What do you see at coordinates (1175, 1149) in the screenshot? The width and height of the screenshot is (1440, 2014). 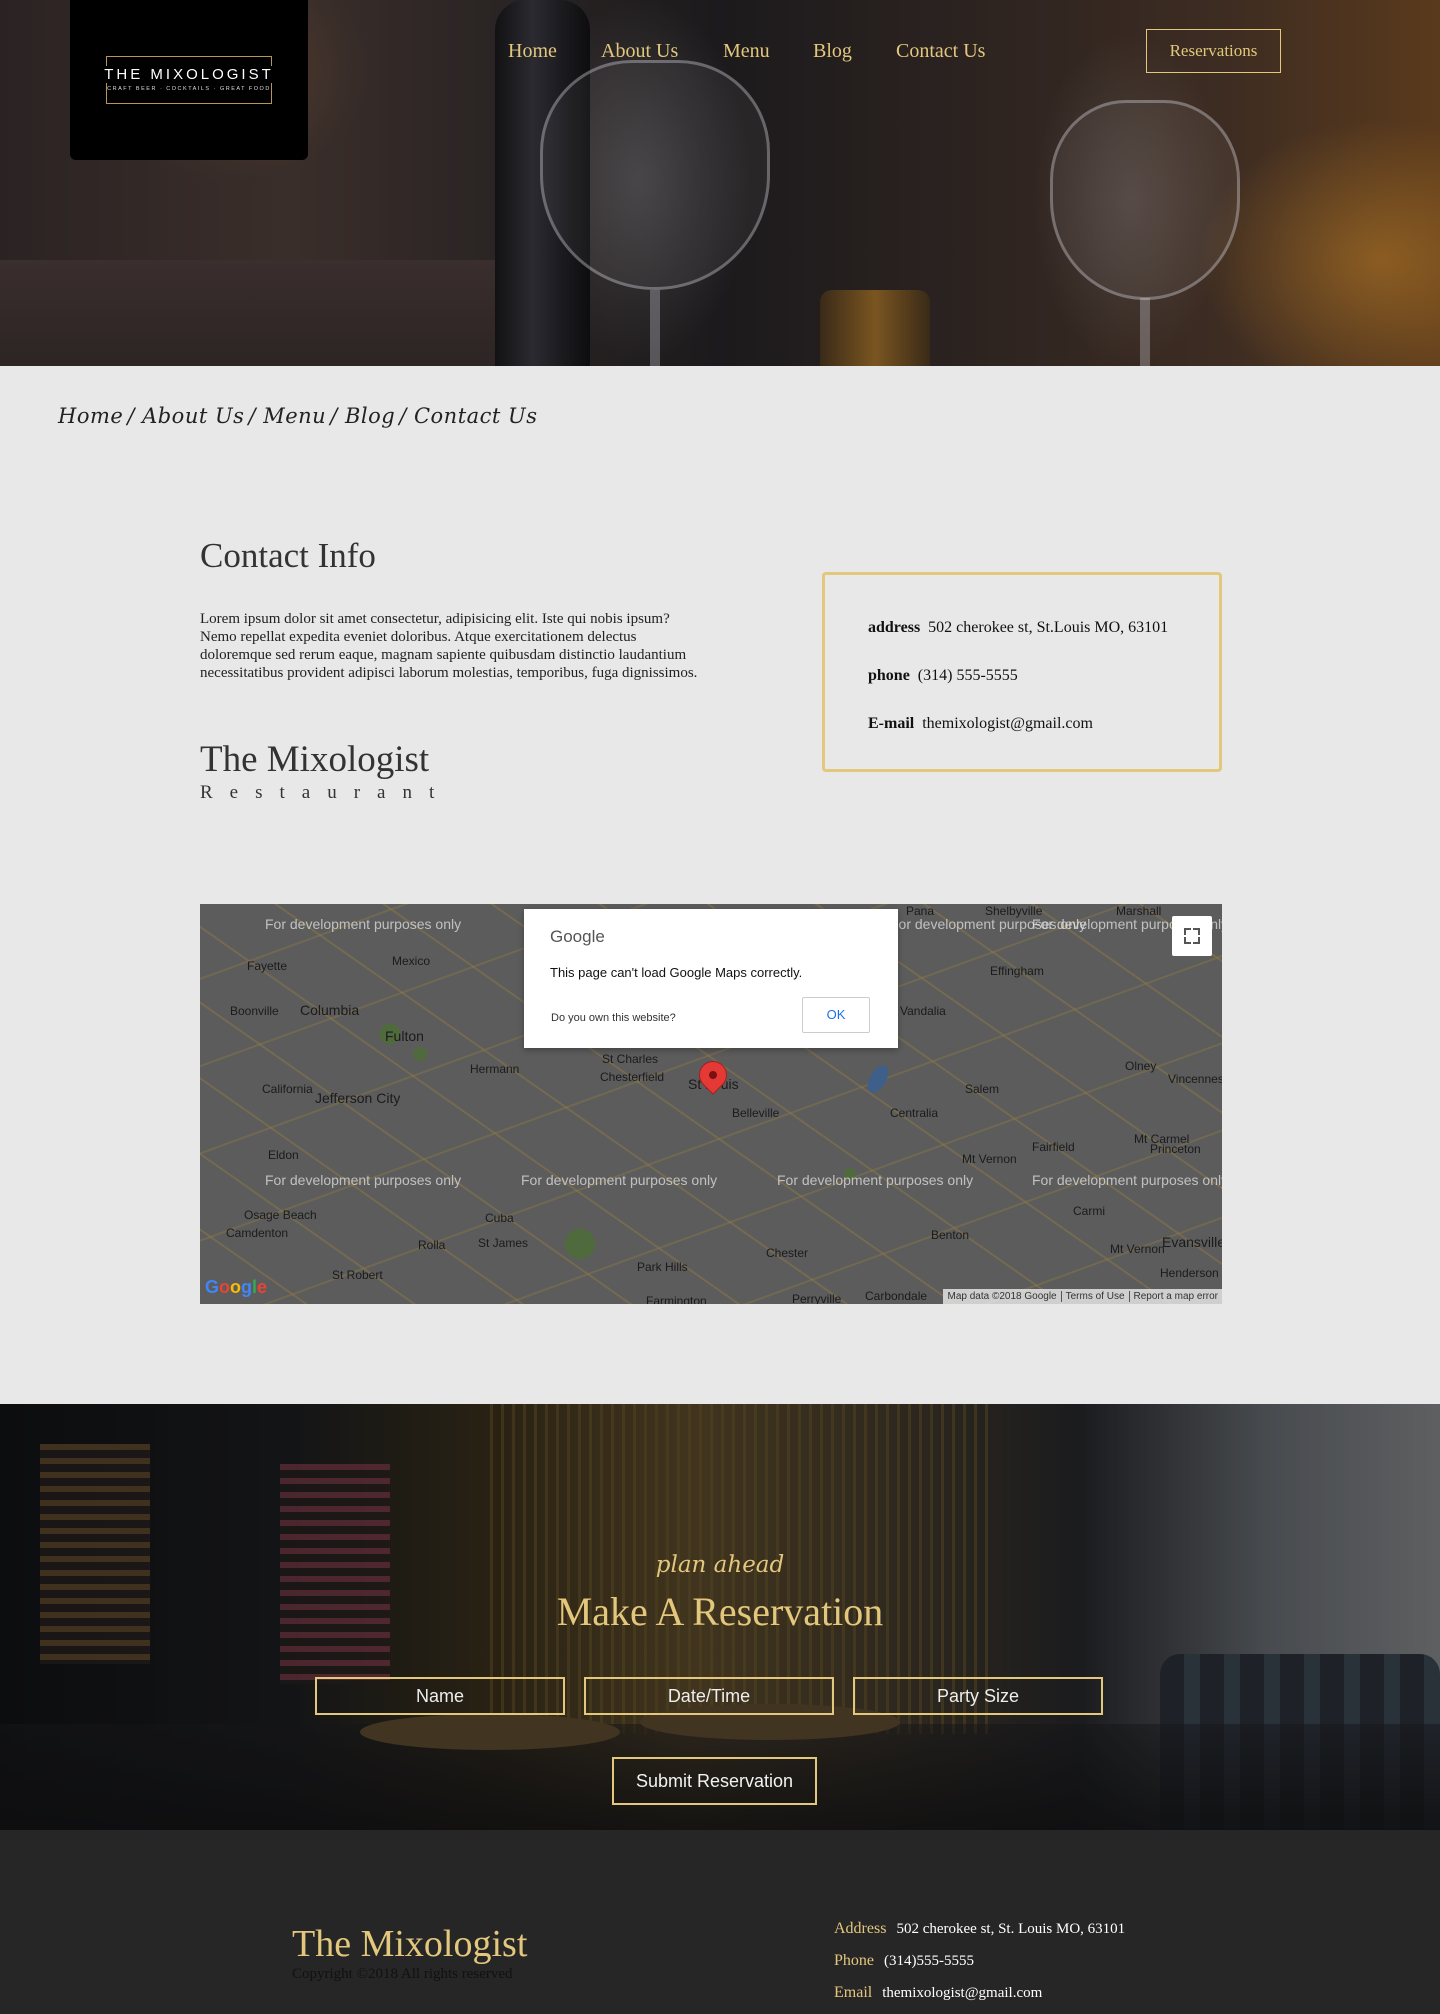 I see `map-place: Princeton` at bounding box center [1175, 1149].